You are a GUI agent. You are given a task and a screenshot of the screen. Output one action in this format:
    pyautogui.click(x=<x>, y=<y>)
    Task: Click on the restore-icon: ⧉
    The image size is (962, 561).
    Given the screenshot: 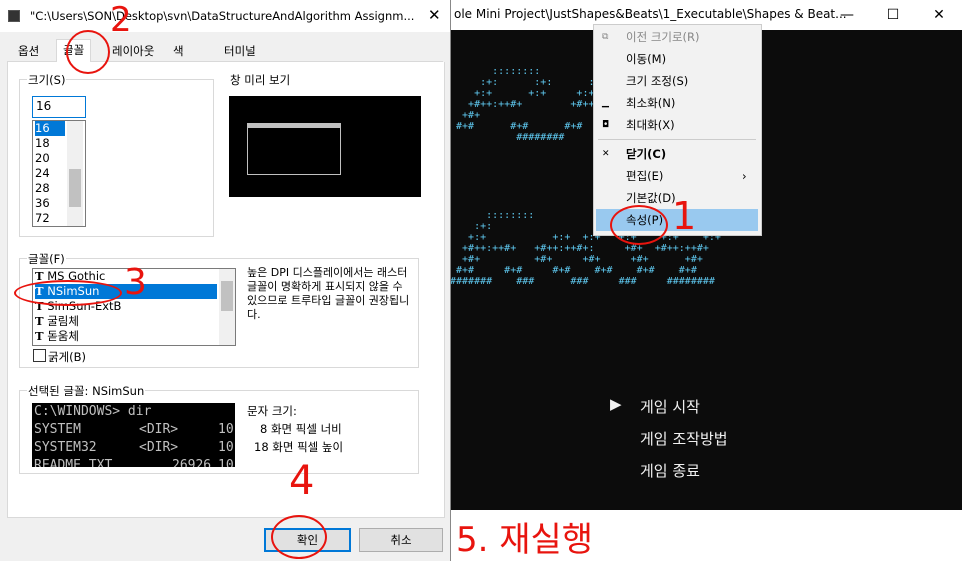 What is the action you would take?
    pyautogui.click(x=605, y=37)
    